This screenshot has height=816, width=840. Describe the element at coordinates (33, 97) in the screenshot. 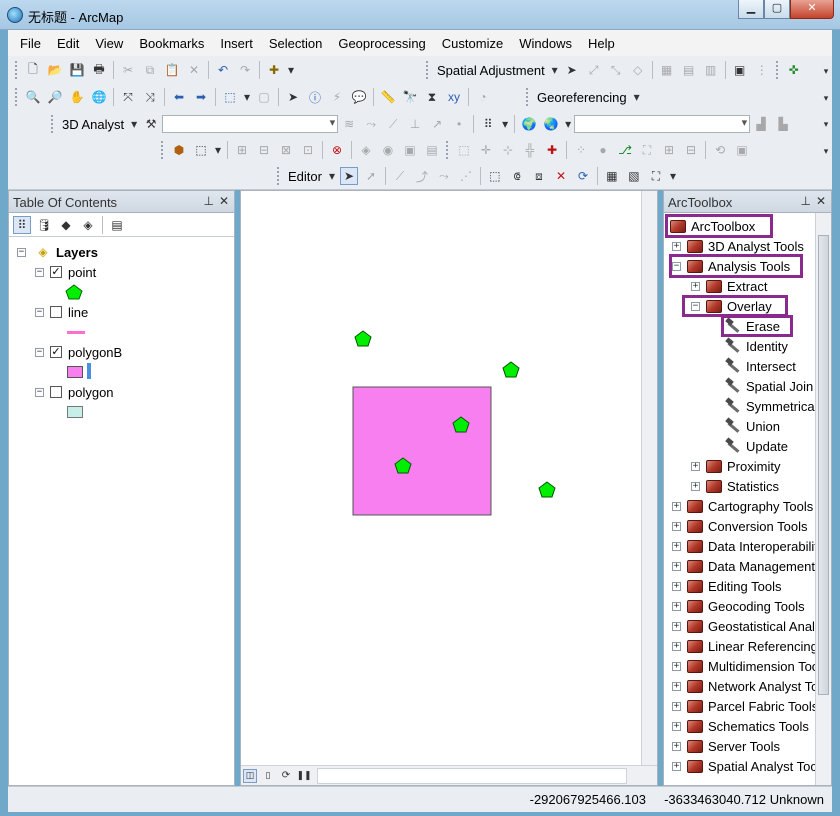

I see `zoom-in-icon: 🔍` at that location.